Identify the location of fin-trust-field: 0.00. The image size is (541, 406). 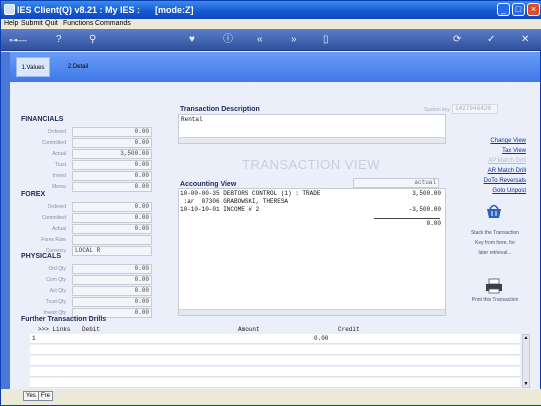
(112, 165).